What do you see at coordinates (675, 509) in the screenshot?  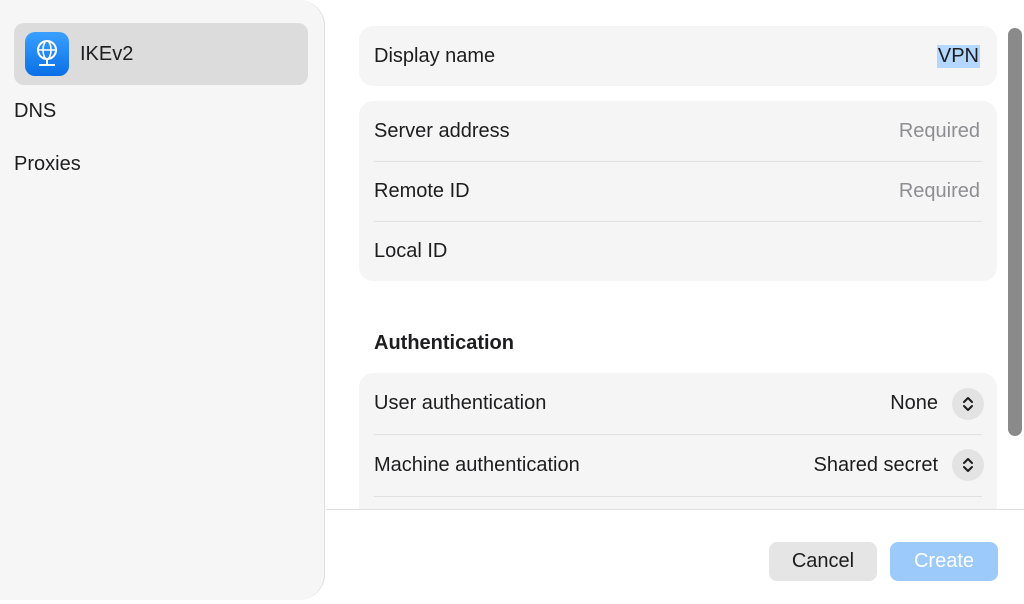 I see `footer-divider` at bounding box center [675, 509].